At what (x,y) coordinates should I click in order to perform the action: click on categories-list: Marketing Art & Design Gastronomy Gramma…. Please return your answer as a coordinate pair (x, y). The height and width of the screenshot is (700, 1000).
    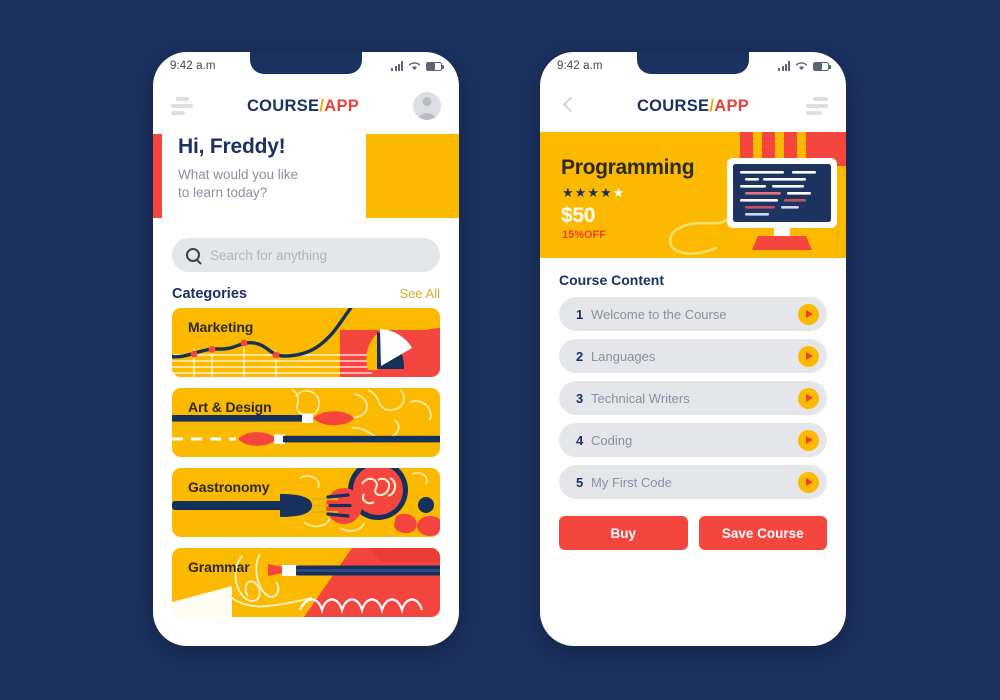
    Looking at the image, I should click on (306, 462).